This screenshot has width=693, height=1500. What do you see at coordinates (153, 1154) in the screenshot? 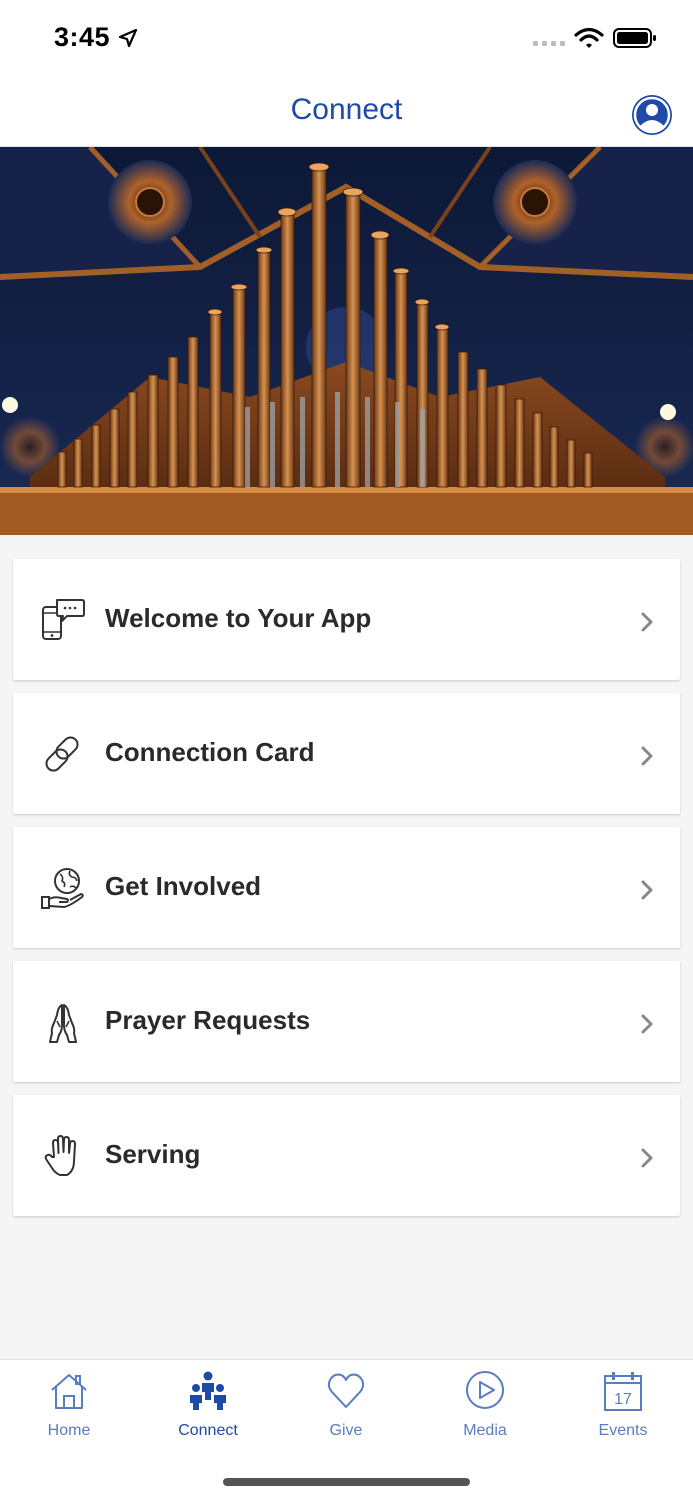
I see `menu-item-label: Serving` at bounding box center [153, 1154].